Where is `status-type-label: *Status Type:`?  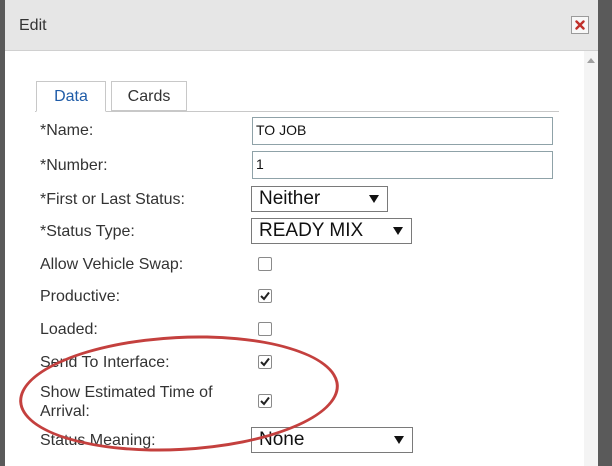
status-type-label: *Status Type: is located at coordinates (87, 231).